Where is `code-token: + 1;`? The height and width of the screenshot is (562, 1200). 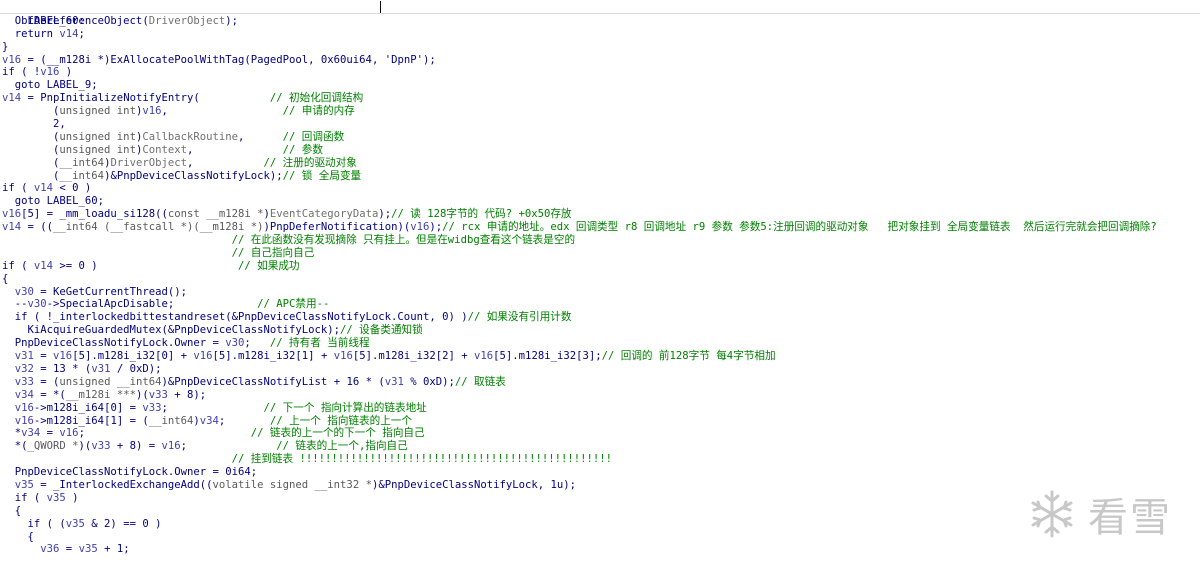
code-token: + 1; is located at coordinates (113, 549).